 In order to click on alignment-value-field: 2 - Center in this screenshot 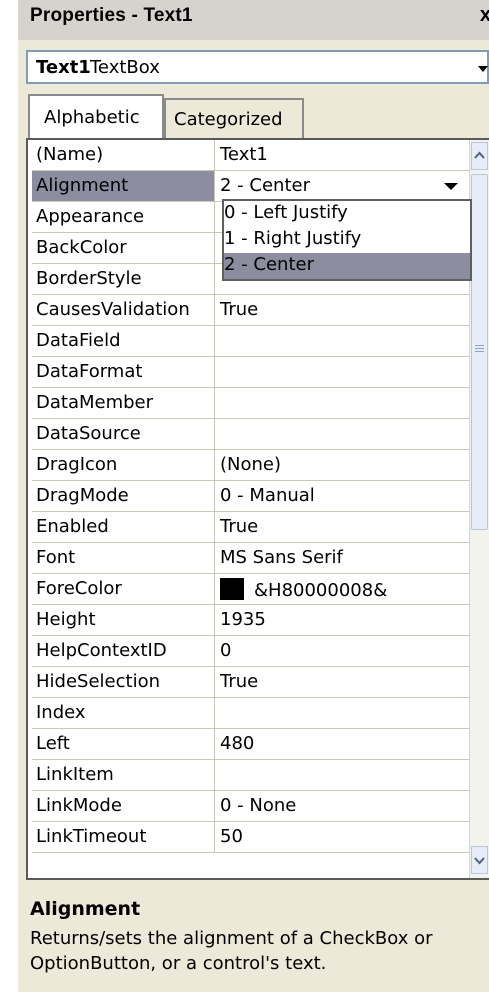, I will do `click(342, 186)`.